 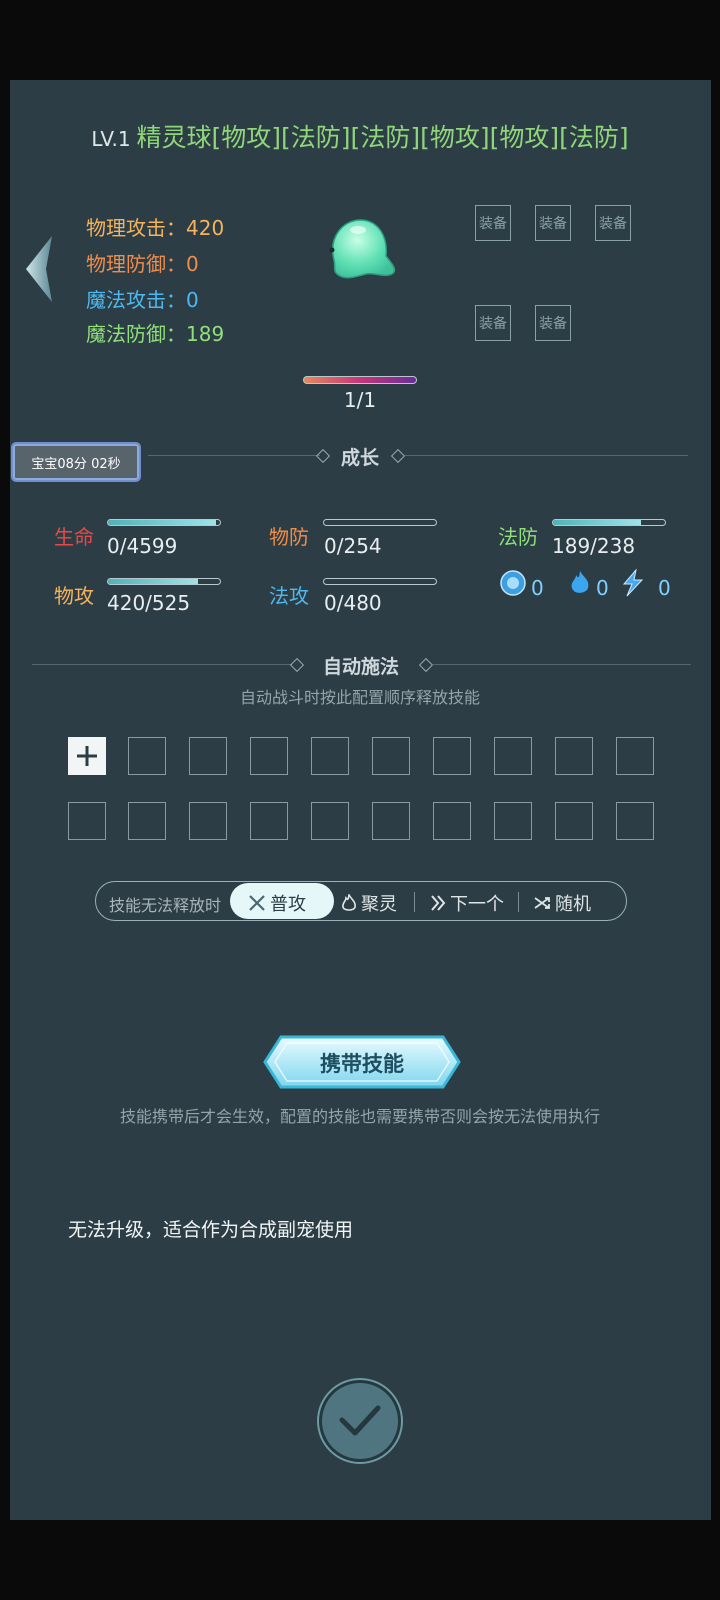 What do you see at coordinates (142, 264) in the screenshot?
I see `stat-physical-defense: 物理防御：0` at bounding box center [142, 264].